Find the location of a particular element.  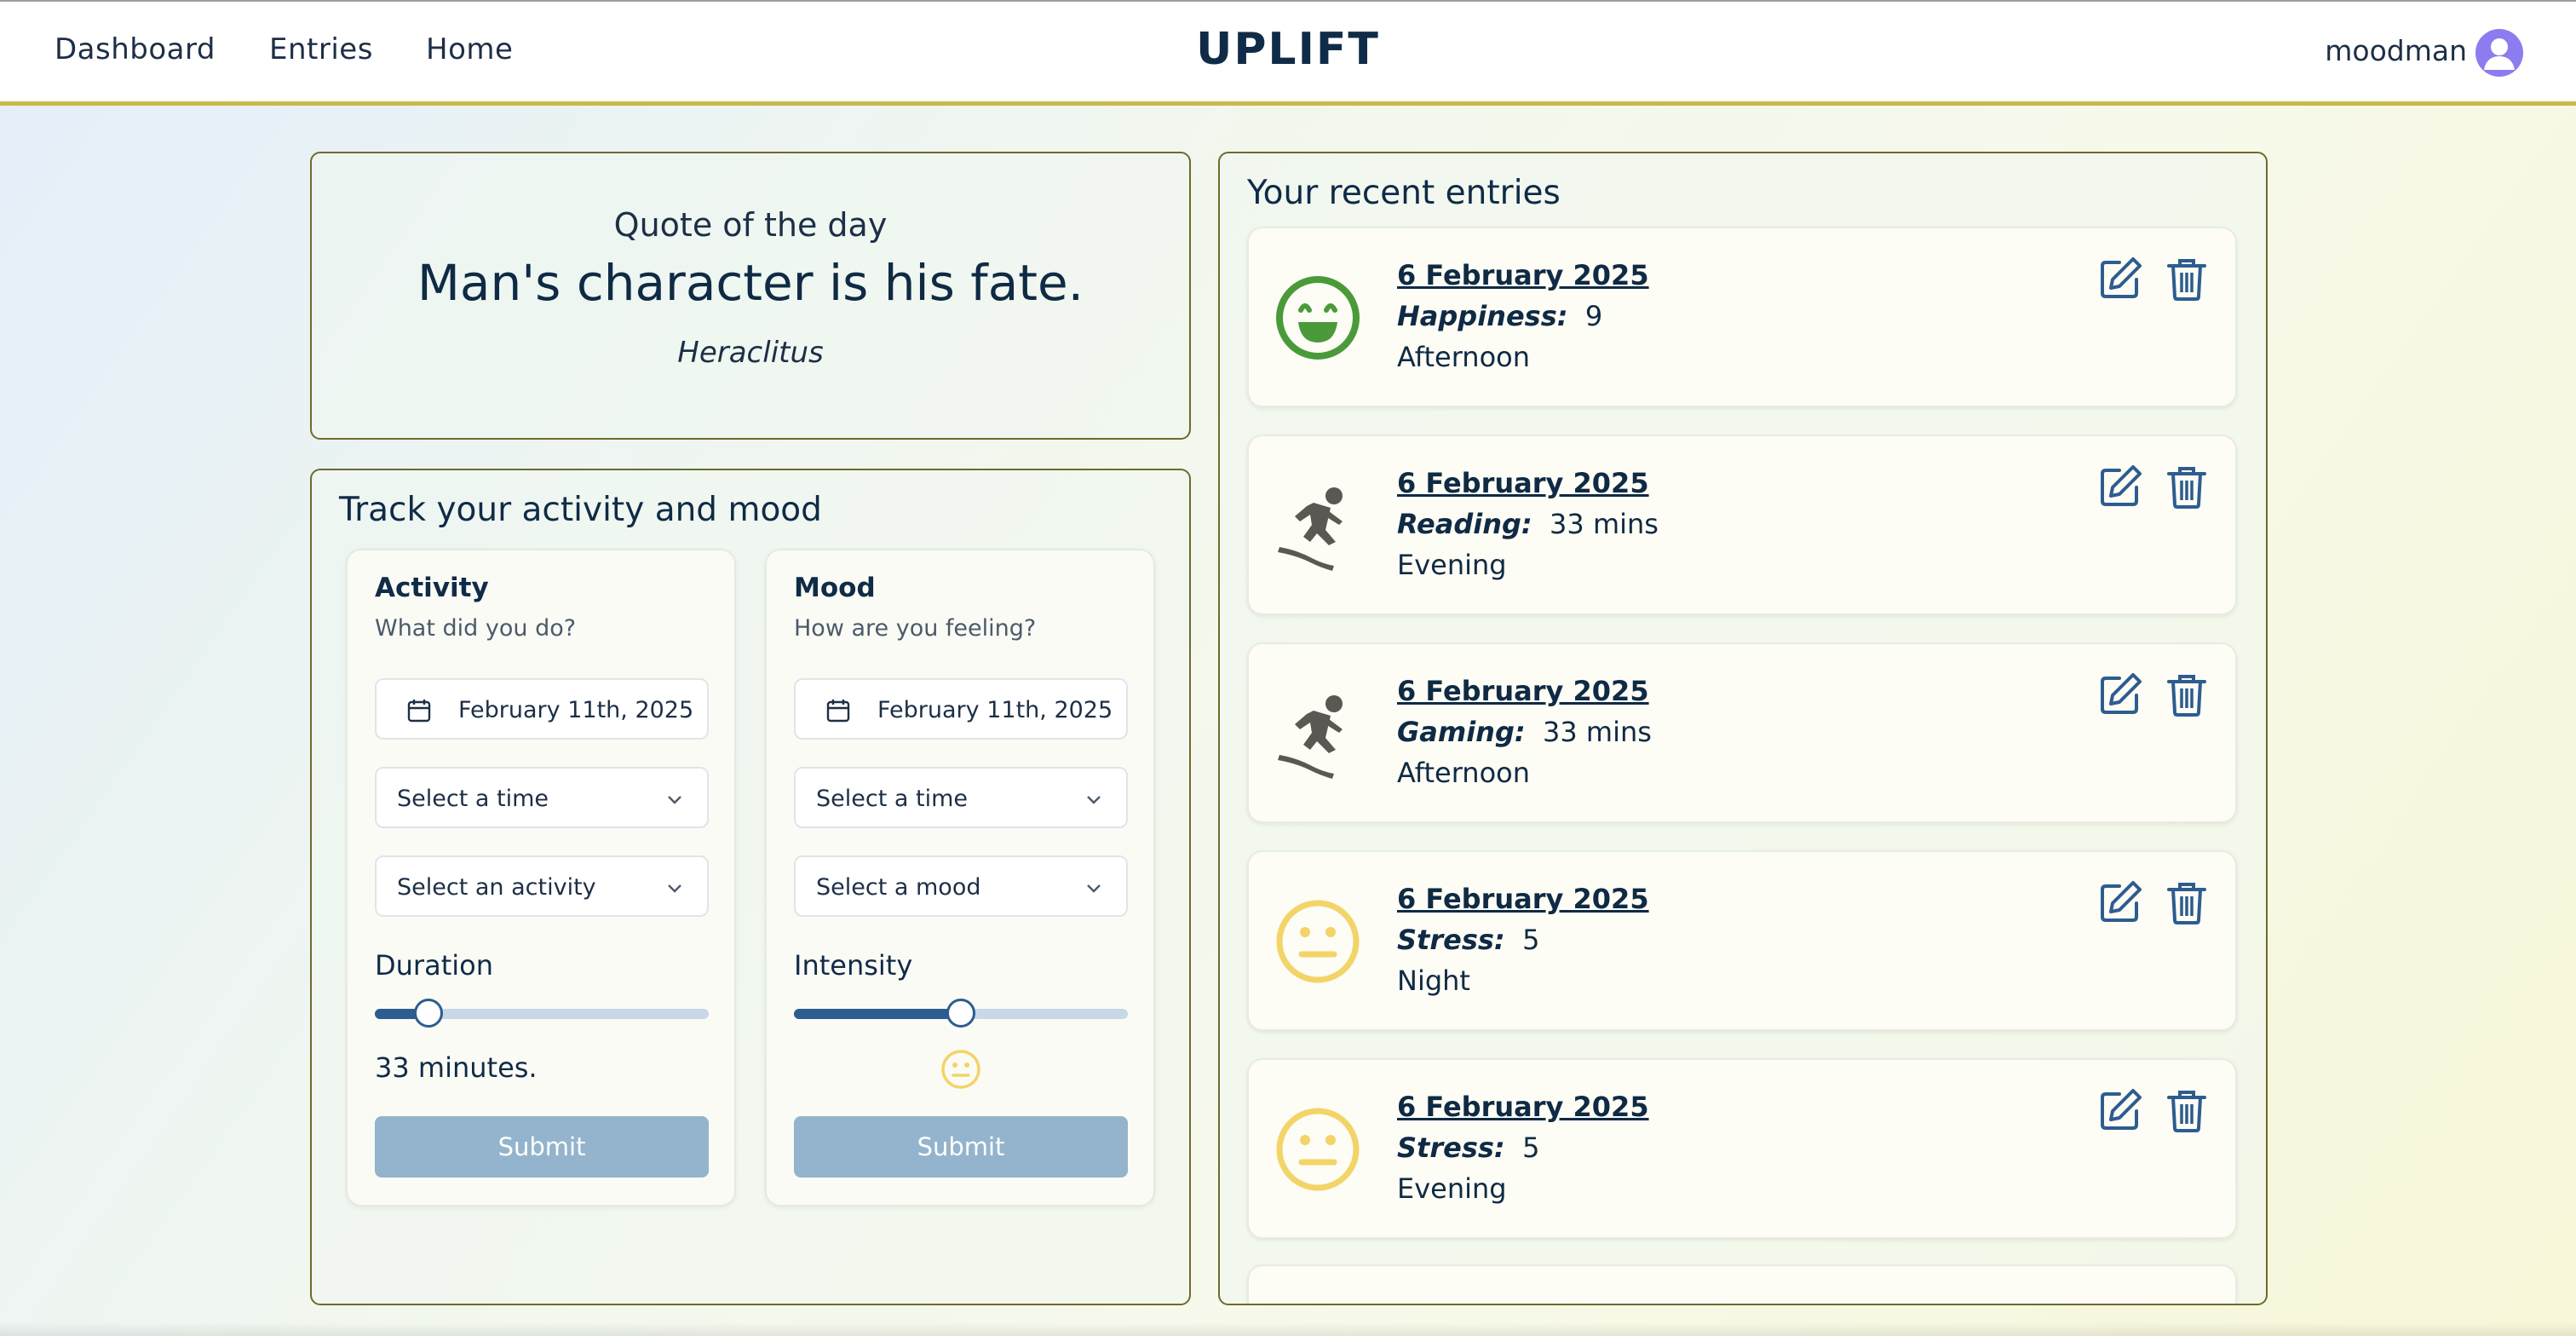

entry-card: 6 February 2025 Stress: 5 Night is located at coordinates (1742, 940).